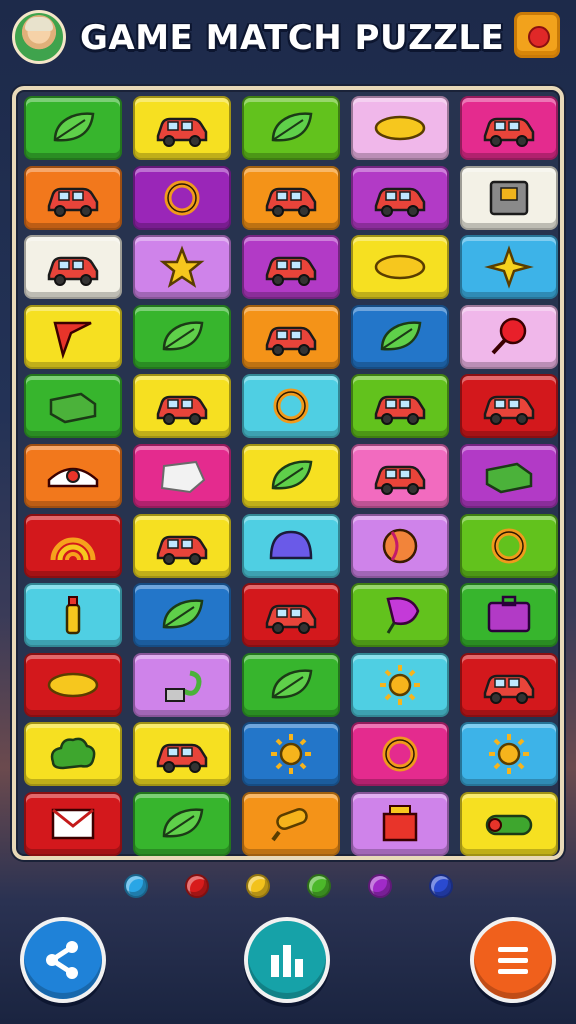 This screenshot has width=576, height=1024. I want to click on tile-r9-c5, so click(509, 684).